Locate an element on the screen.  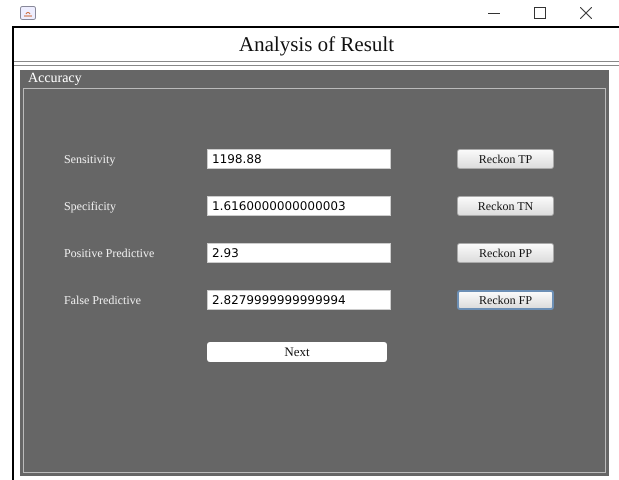
field-label: Positive Predictive is located at coordinates (110, 253).